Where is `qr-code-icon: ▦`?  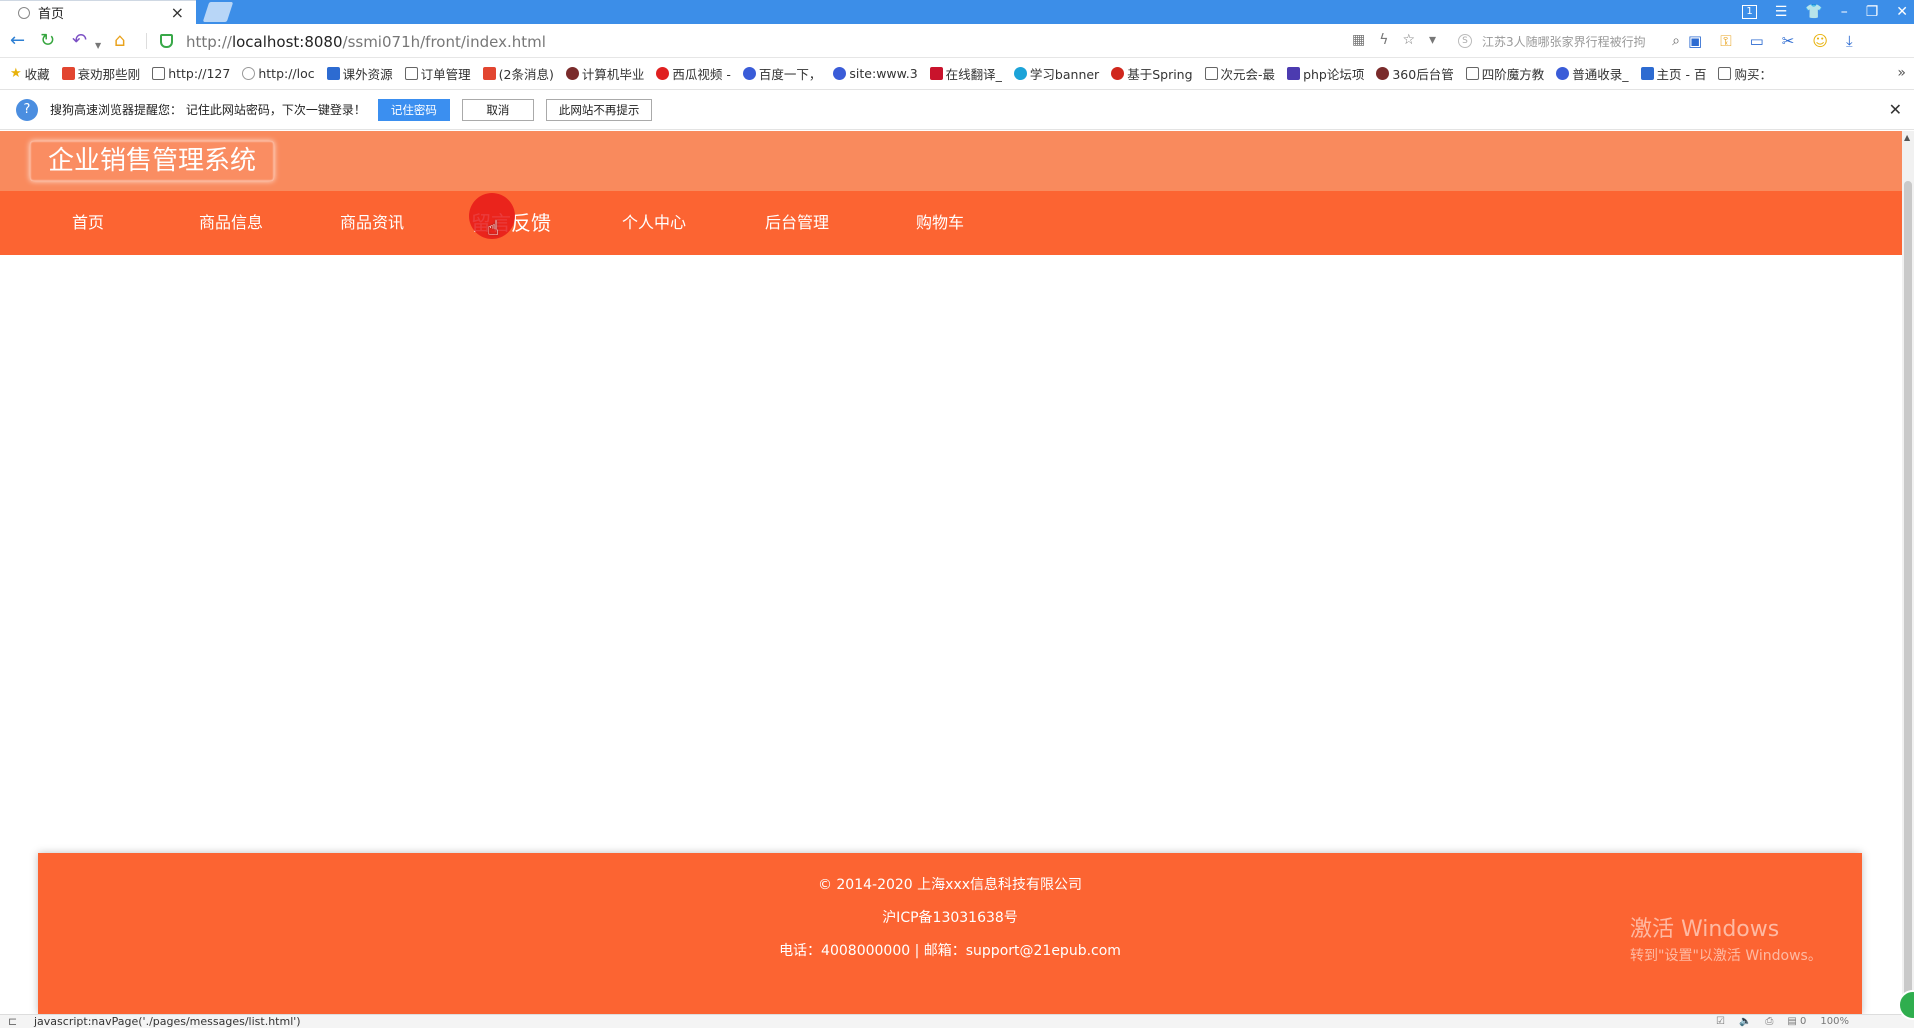 qr-code-icon: ▦ is located at coordinates (1358, 40).